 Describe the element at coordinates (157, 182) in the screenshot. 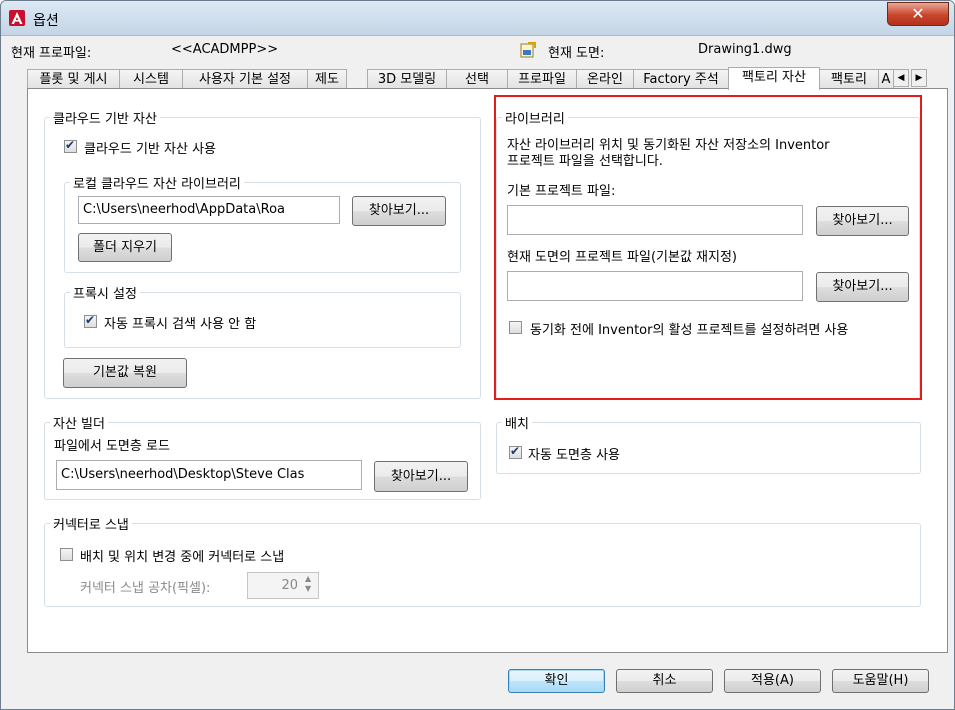

I see `local-library-legend: 로컬 클라우드 자산 라이브러리` at that location.